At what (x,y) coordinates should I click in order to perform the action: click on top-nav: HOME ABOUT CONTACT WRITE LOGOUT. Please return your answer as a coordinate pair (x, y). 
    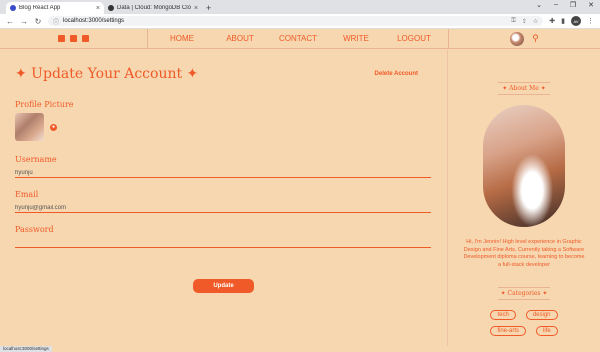
    Looking at the image, I should click on (298, 38).